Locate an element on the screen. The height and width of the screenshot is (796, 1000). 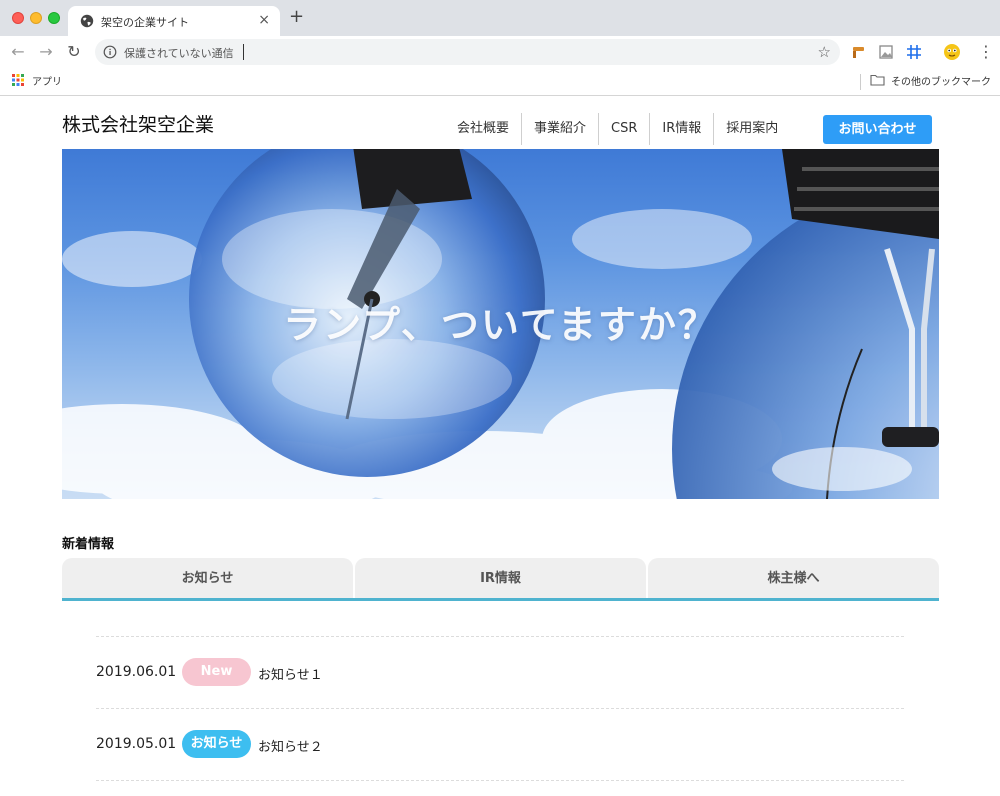
news-item: 2019.05.01 お知らせ お知らせ２ is located at coordinates (500, 744).